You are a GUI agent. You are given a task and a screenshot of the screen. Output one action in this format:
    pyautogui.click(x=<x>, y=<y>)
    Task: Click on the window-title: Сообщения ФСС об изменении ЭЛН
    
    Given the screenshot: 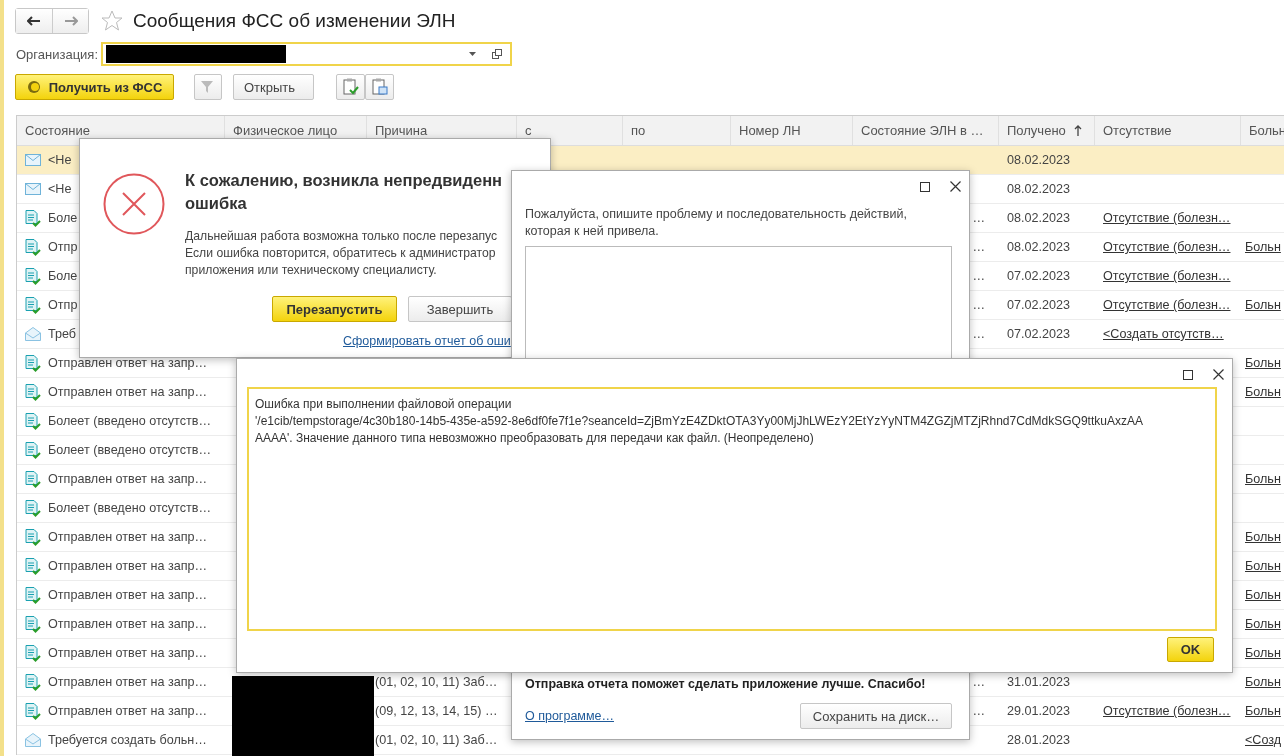 What is the action you would take?
    pyautogui.click(x=294, y=21)
    